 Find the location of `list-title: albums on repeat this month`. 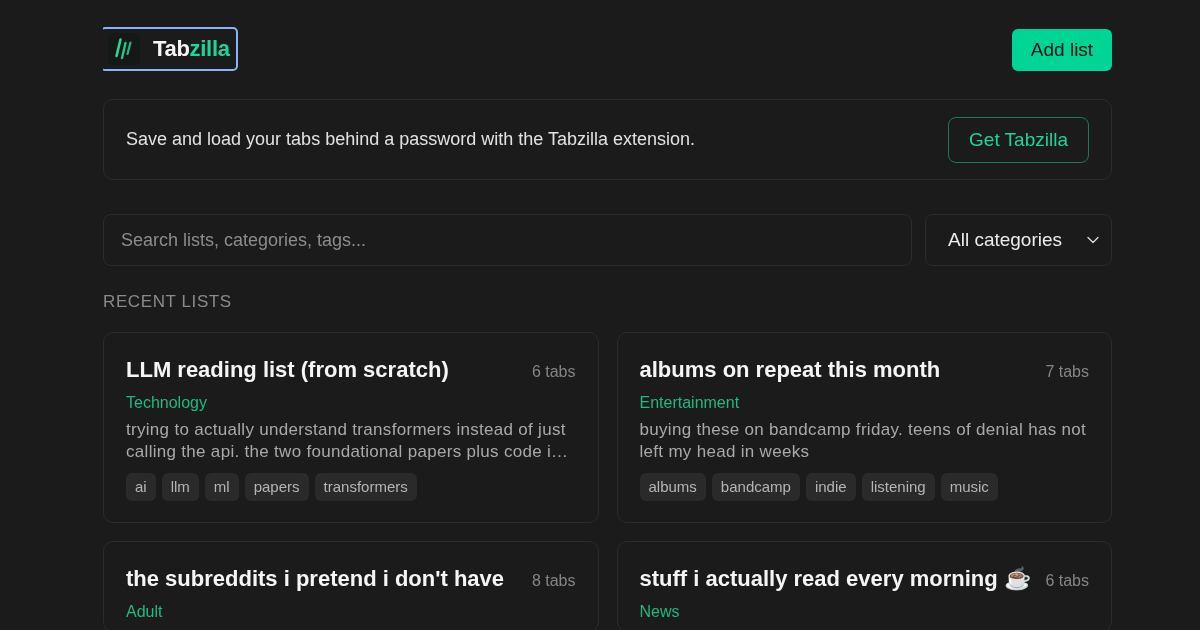

list-title: albums on repeat this month is located at coordinates (790, 370).